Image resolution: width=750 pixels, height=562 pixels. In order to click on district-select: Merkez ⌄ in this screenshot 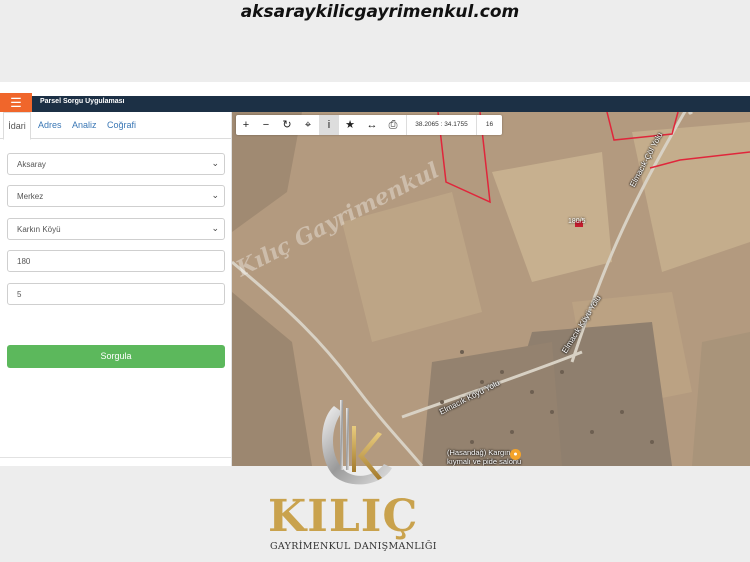, I will do `click(116, 196)`.